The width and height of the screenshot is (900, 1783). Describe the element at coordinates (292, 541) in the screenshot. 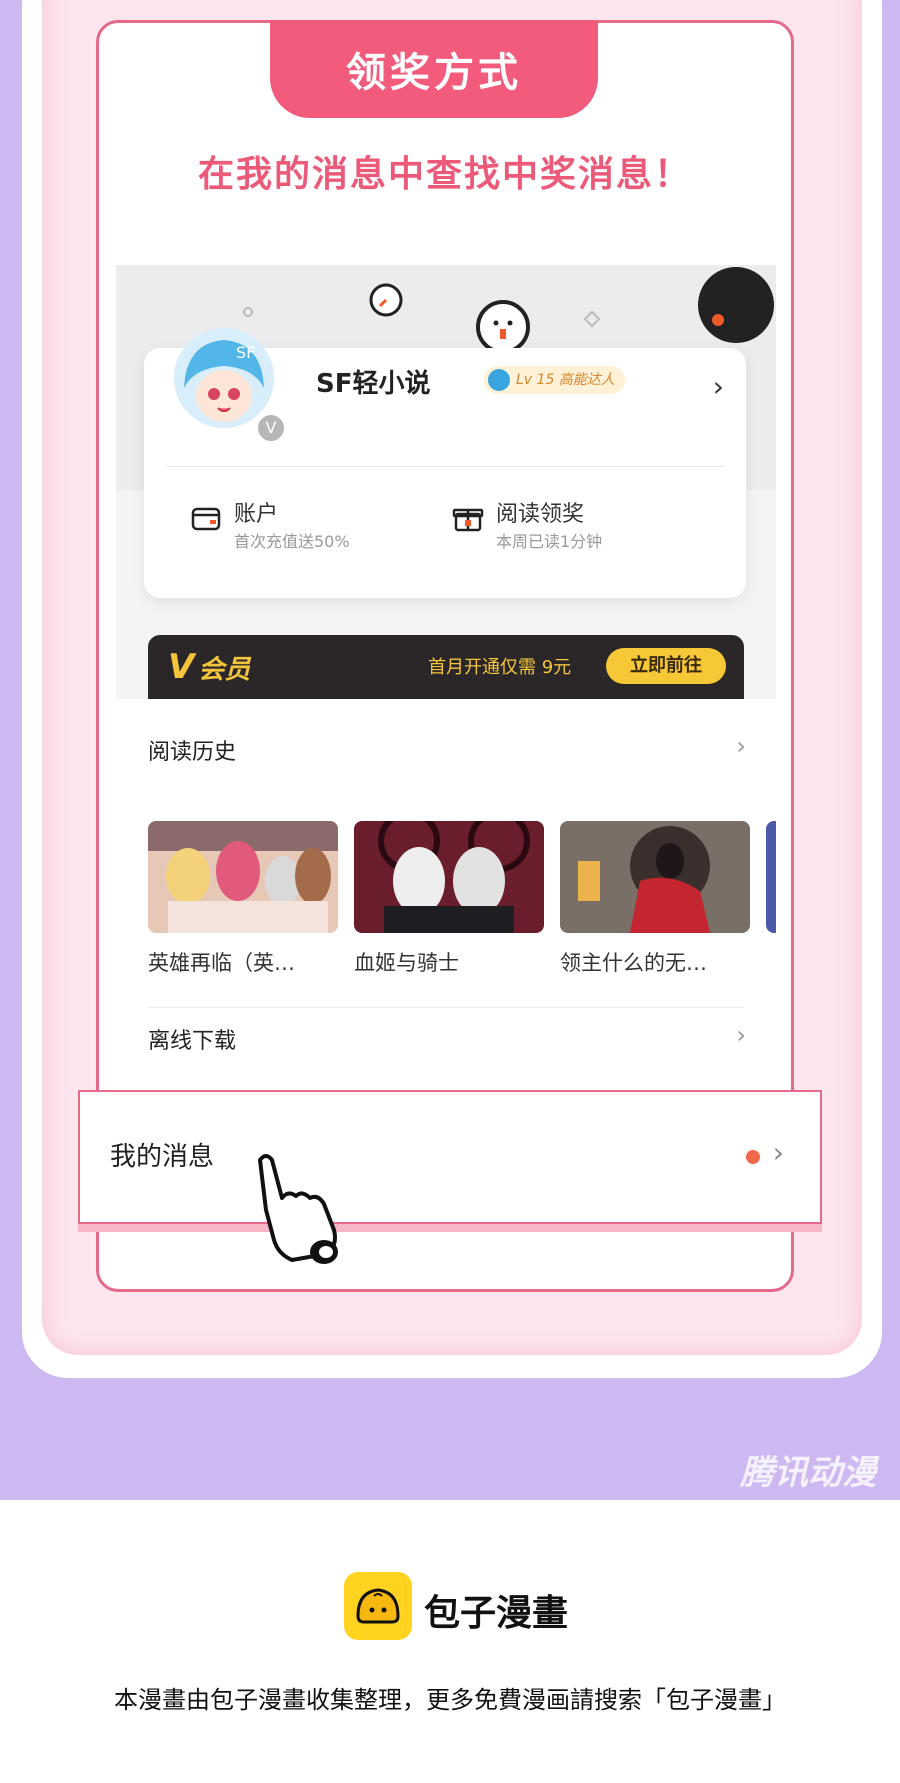

I see `account-subtitle: 首次充值送50%` at that location.